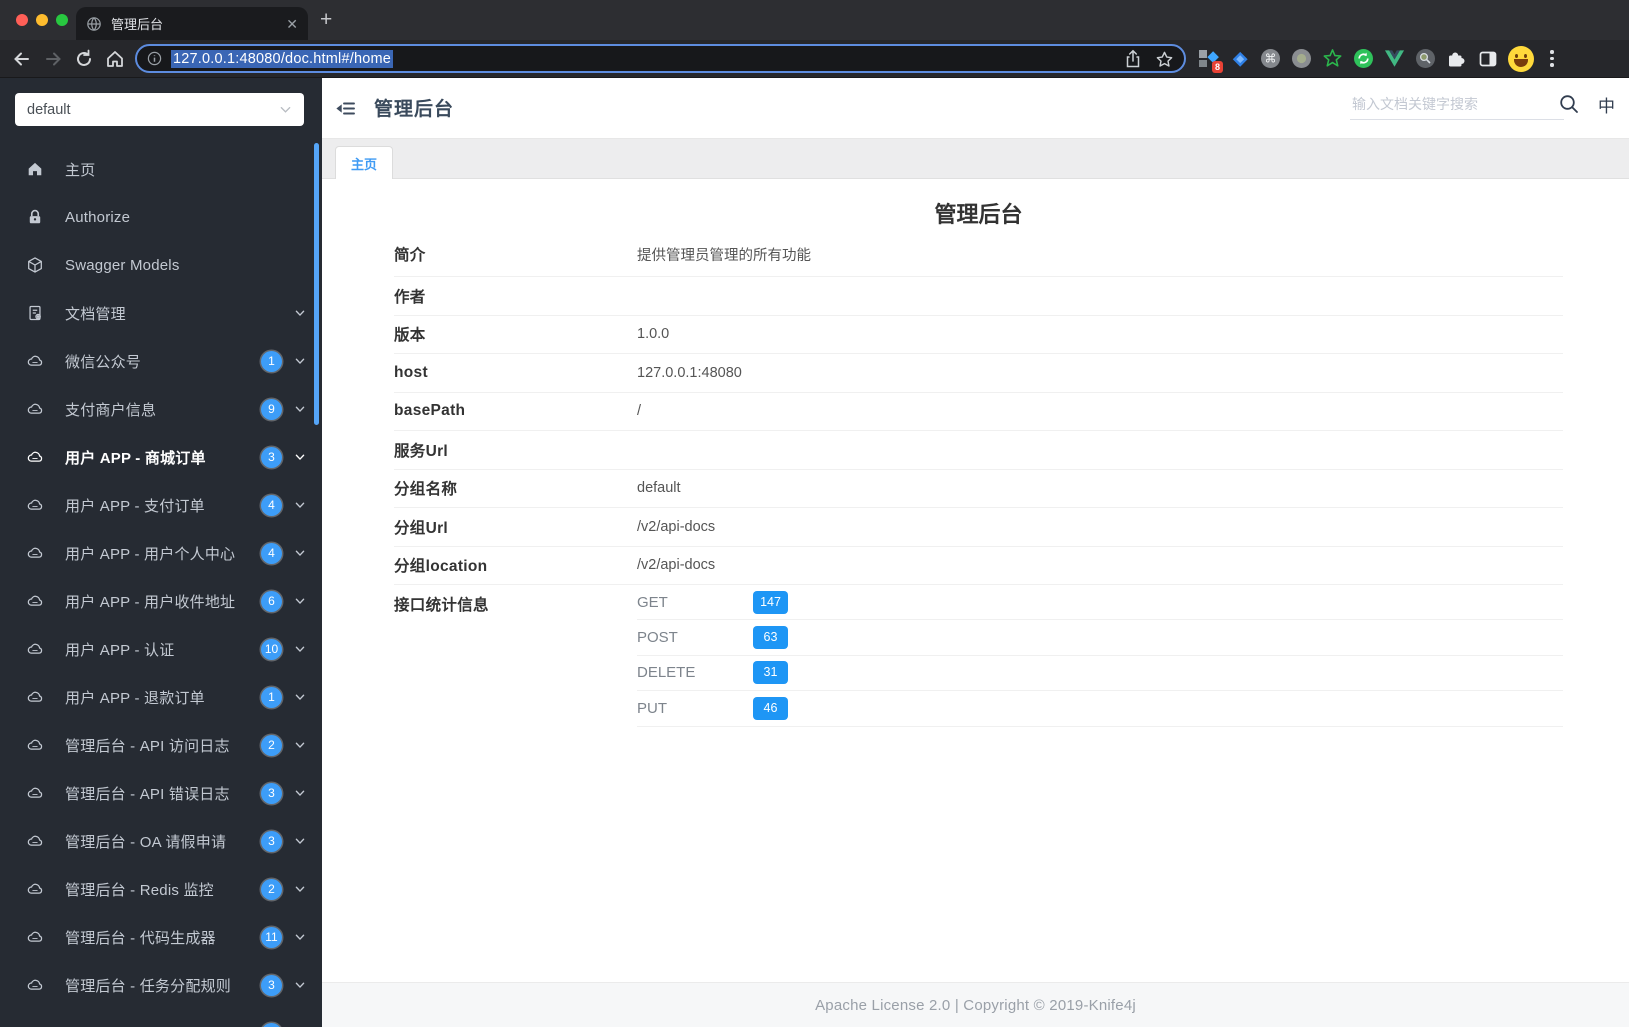 This screenshot has width=1629, height=1027. What do you see at coordinates (111, 410) in the screenshot?
I see `sidebar-item-label: 支付商户信息` at bounding box center [111, 410].